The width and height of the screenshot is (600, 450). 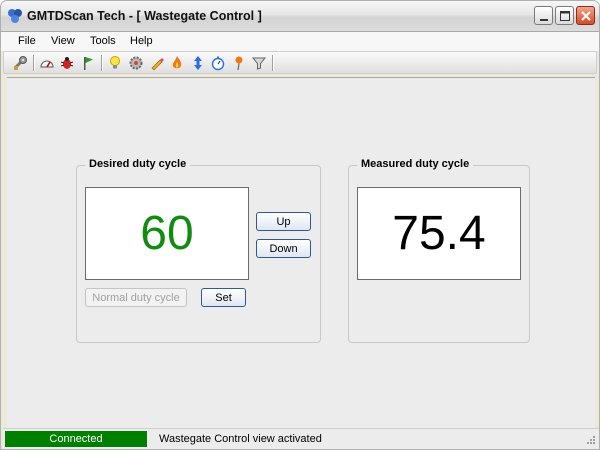 What do you see at coordinates (103, 41) in the screenshot?
I see `menu-tools: Tools` at bounding box center [103, 41].